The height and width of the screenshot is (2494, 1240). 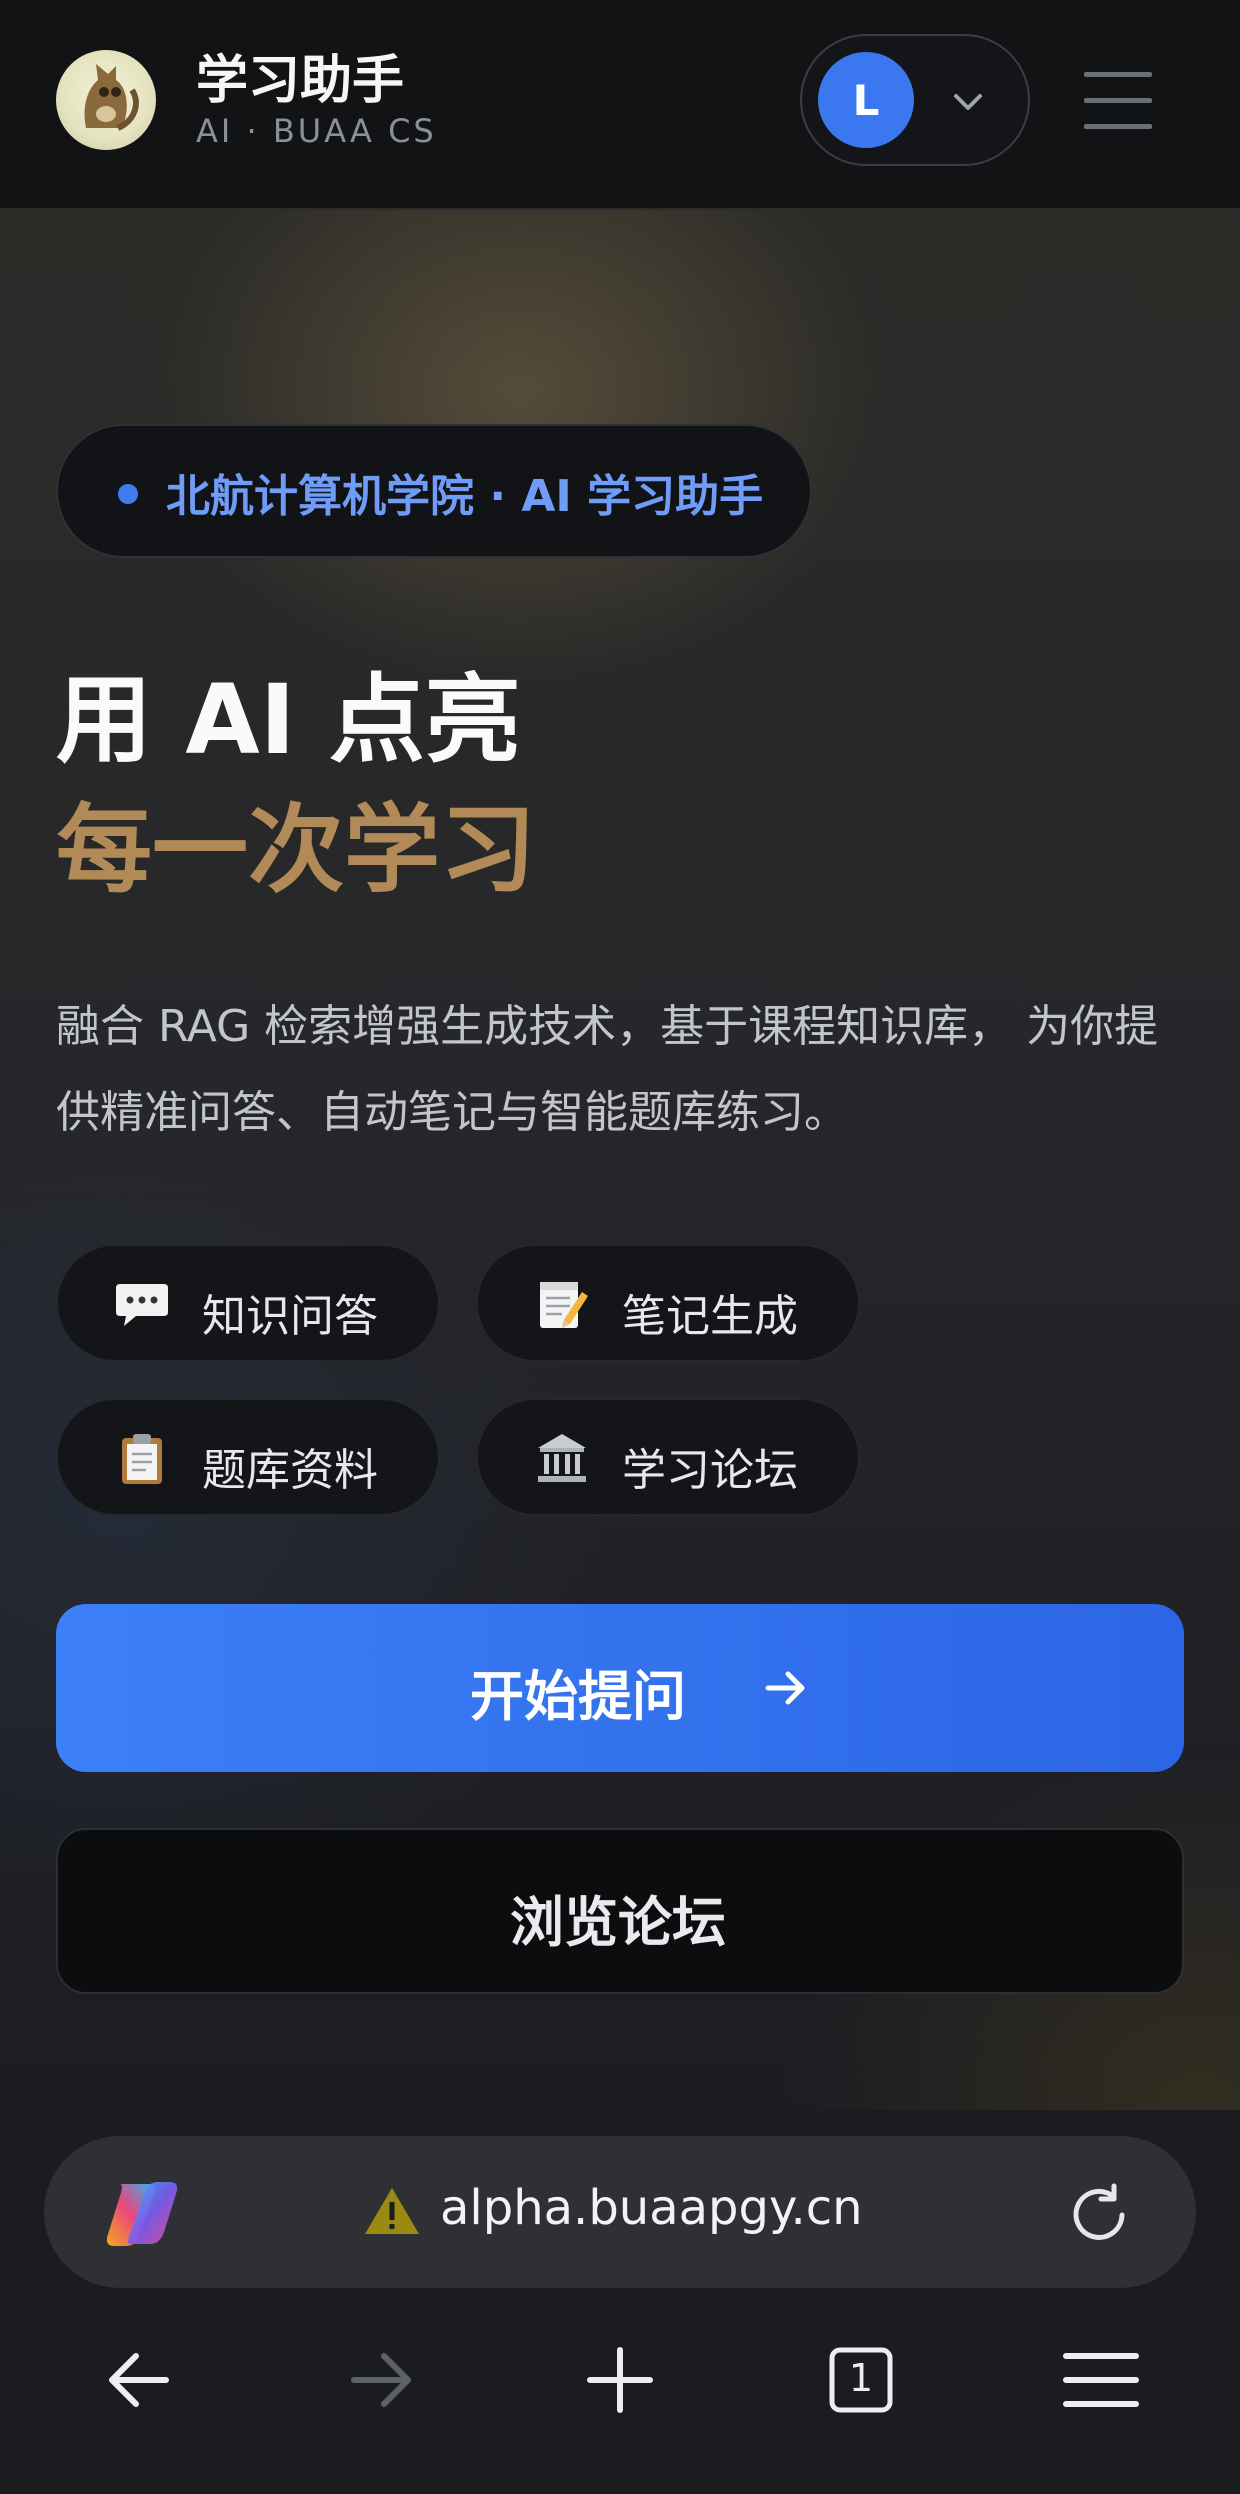 I want to click on clipboard-icon, so click(x=142, y=1459).